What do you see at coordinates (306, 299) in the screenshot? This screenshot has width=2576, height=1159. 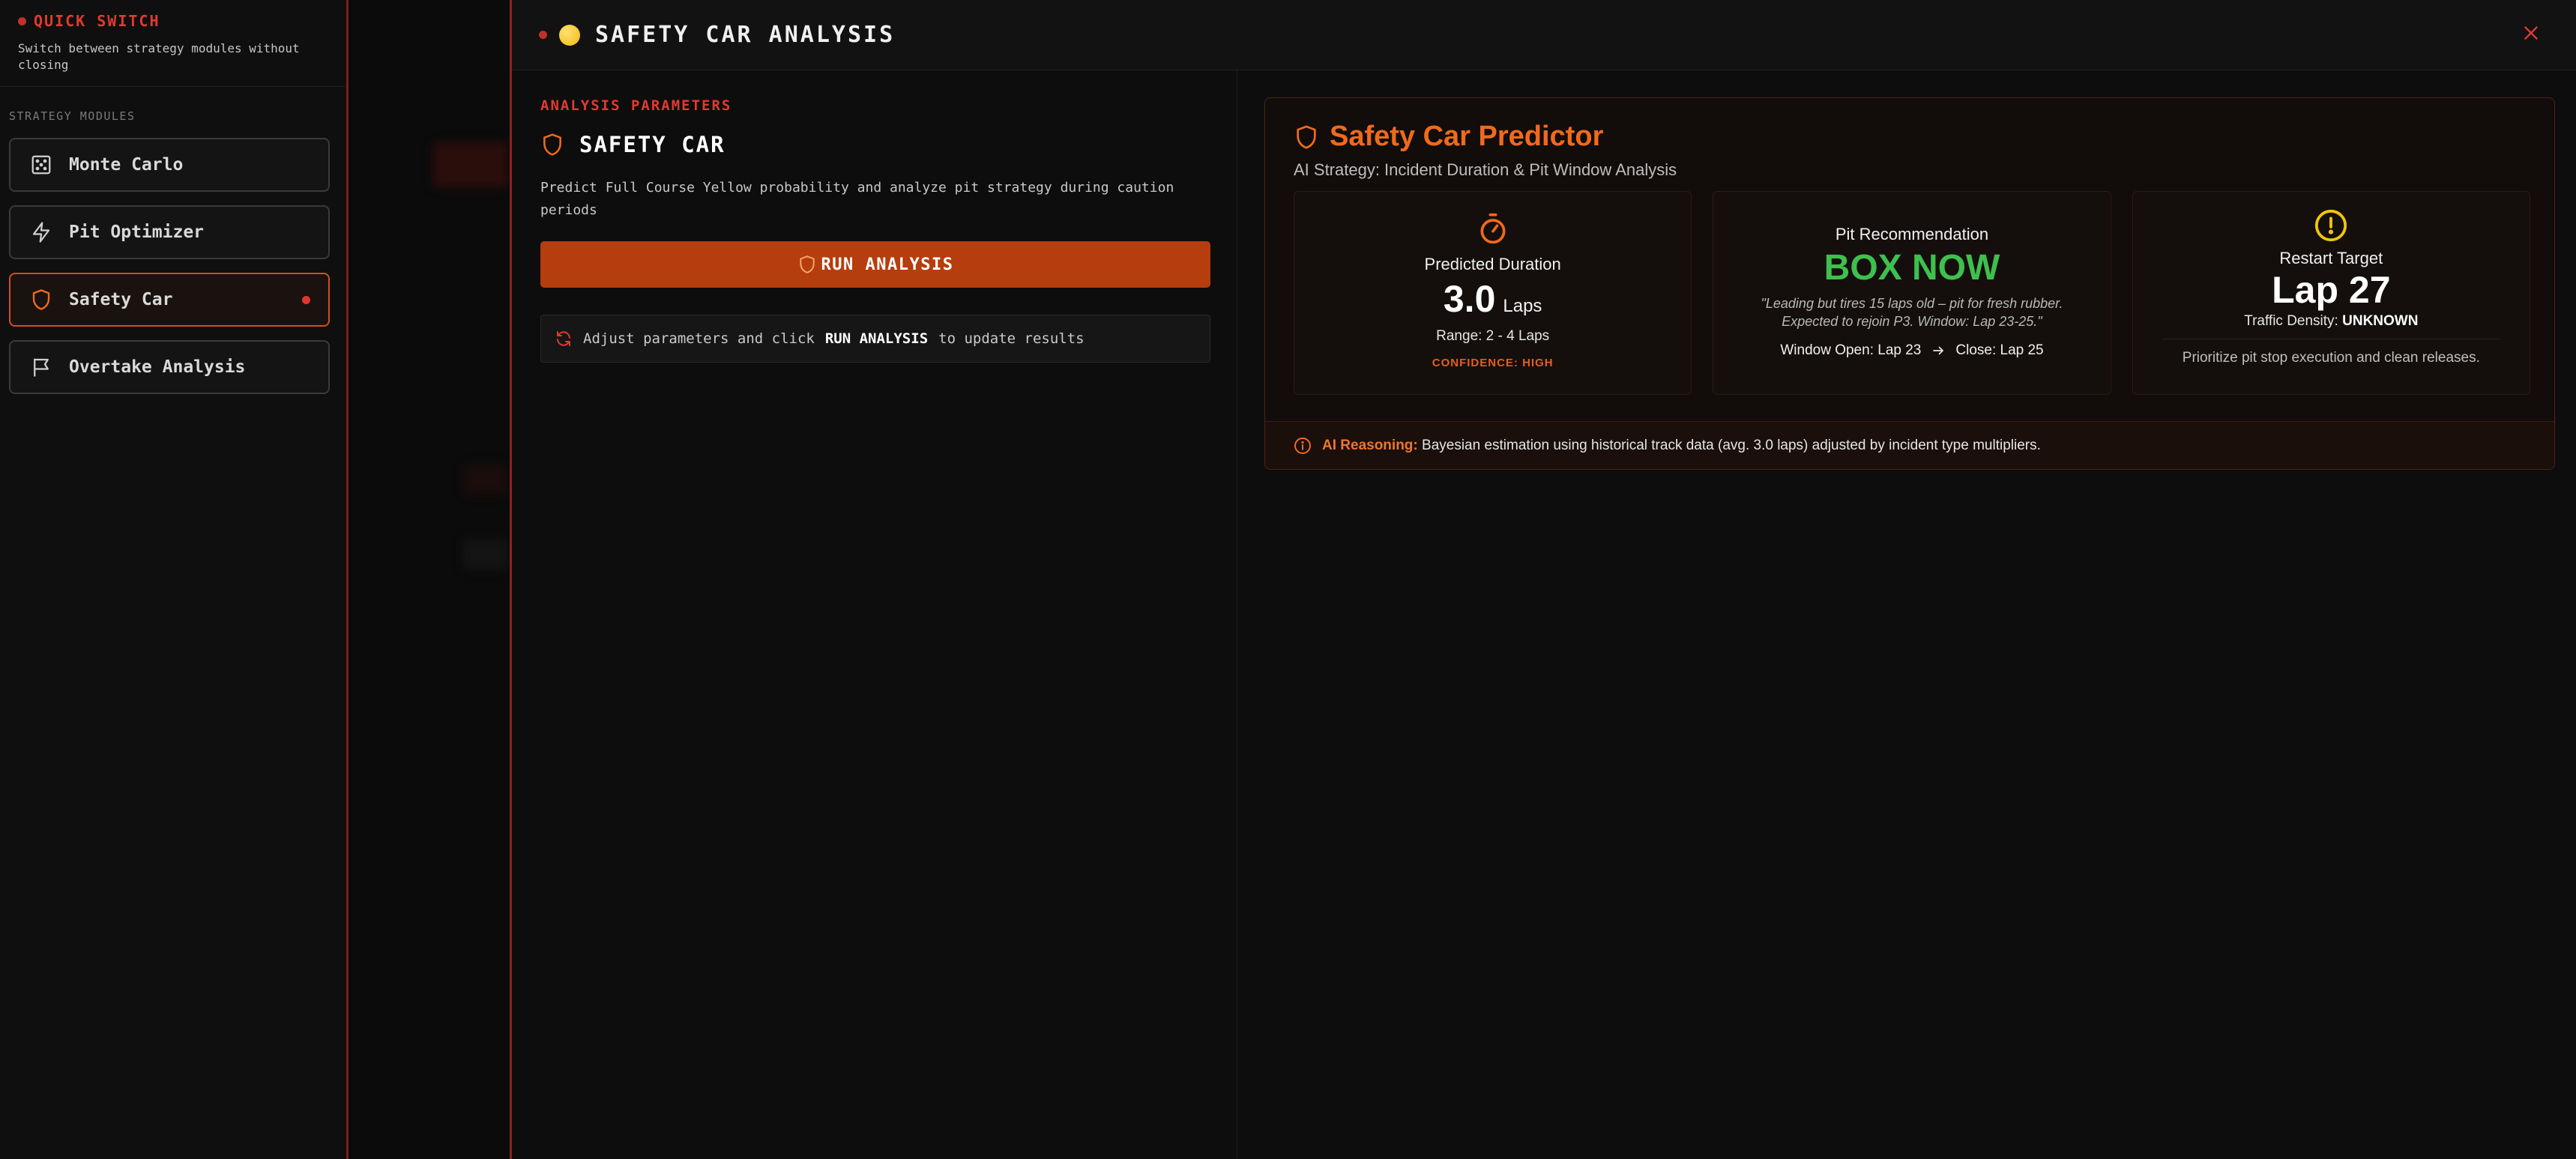 I see `active-indicator-dot` at bounding box center [306, 299].